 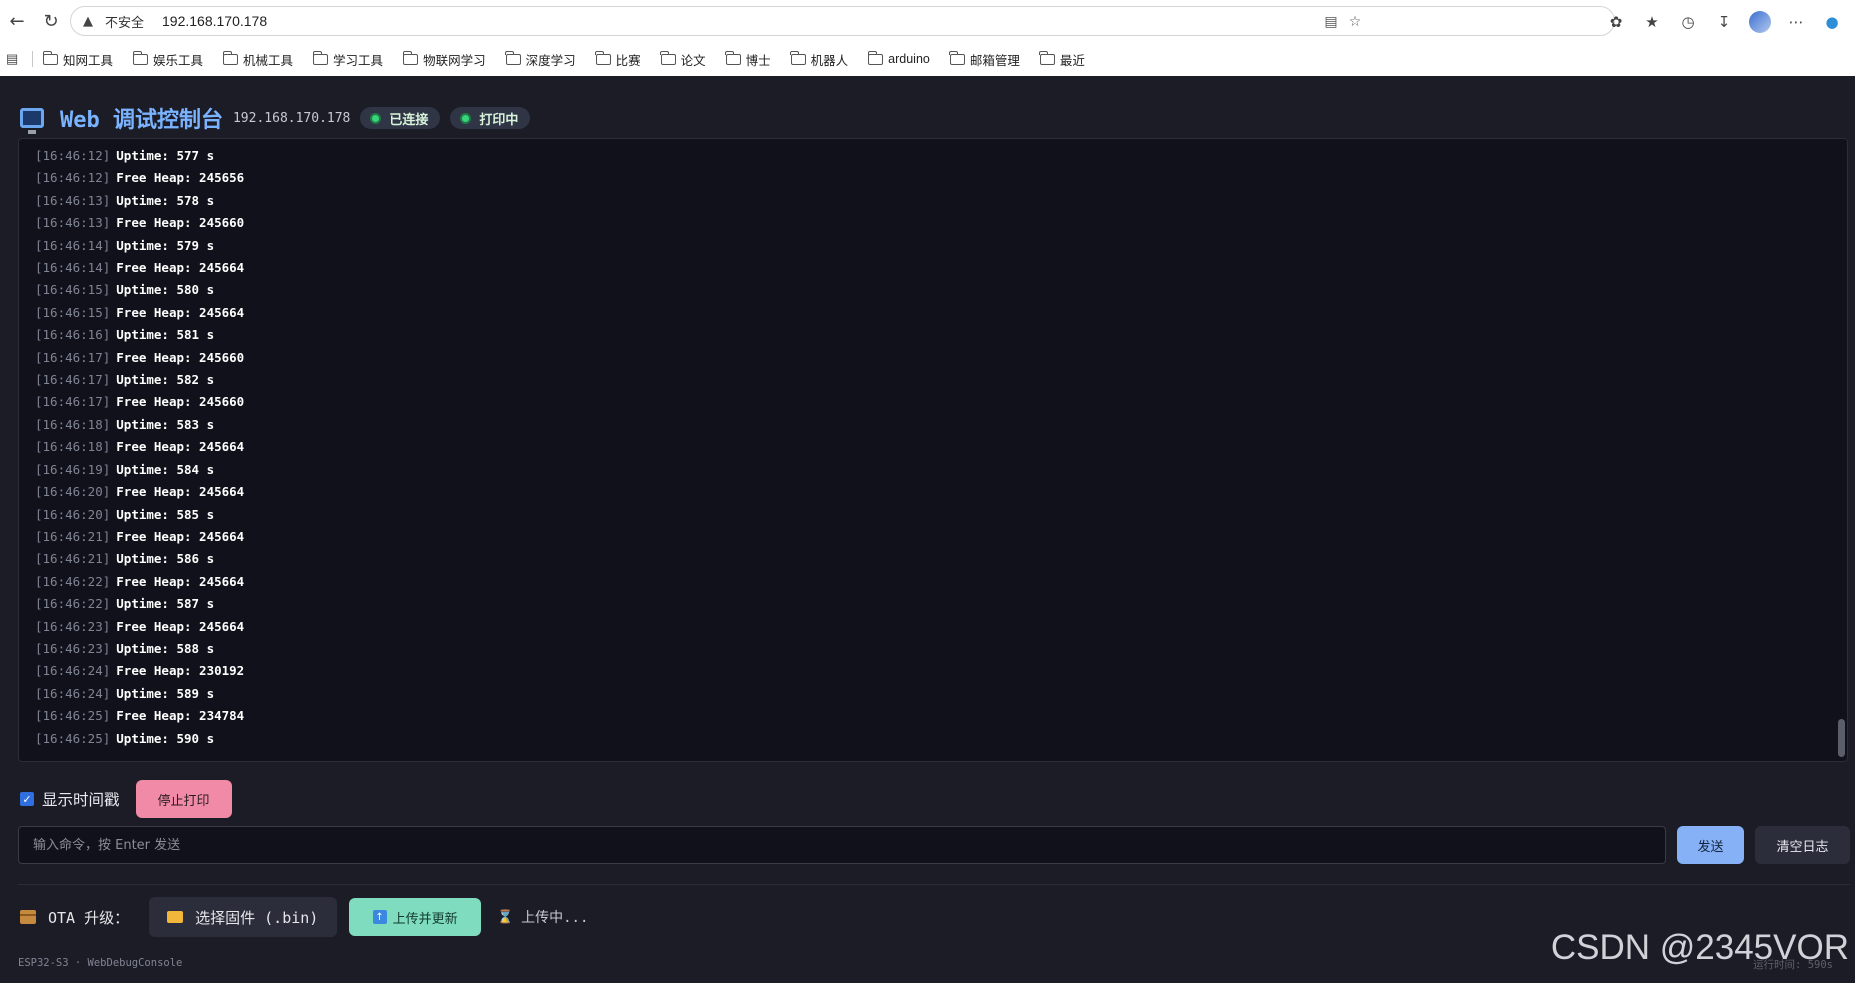 I want to click on bookmark-separator, so click(x=32, y=59).